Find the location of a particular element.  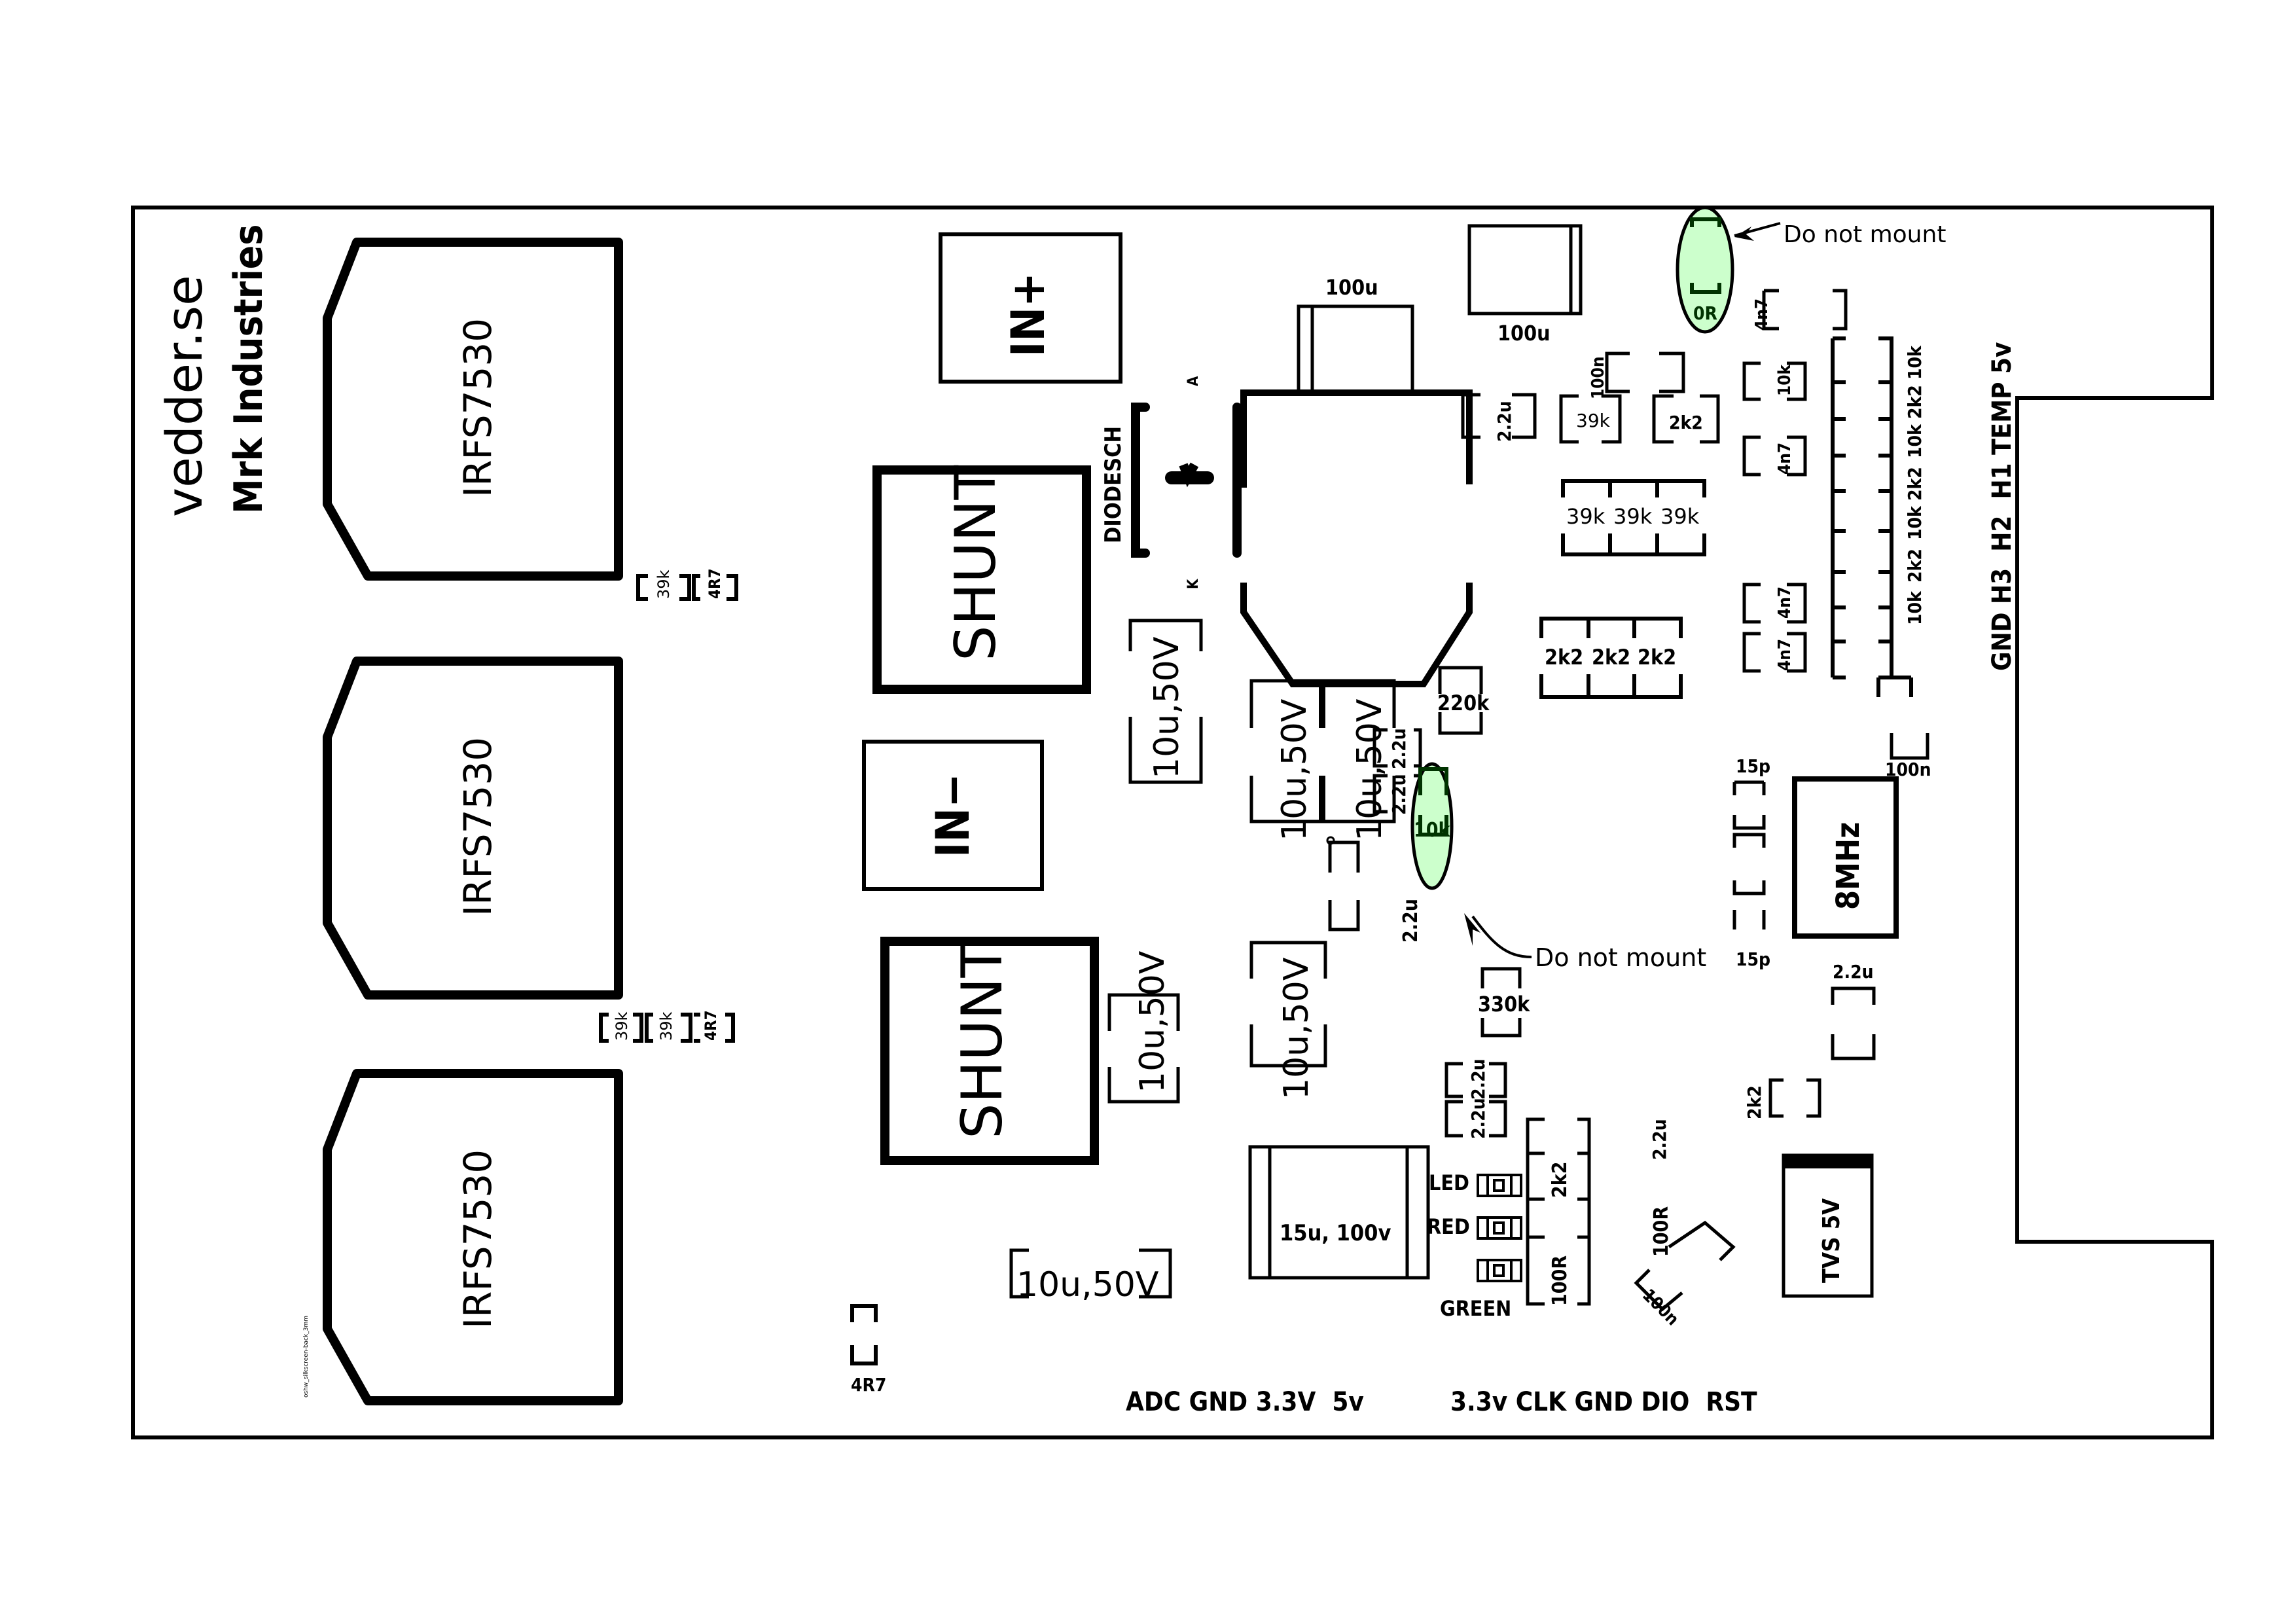

sensor-r-1-label: 10k is located at coordinates (1915, 362).